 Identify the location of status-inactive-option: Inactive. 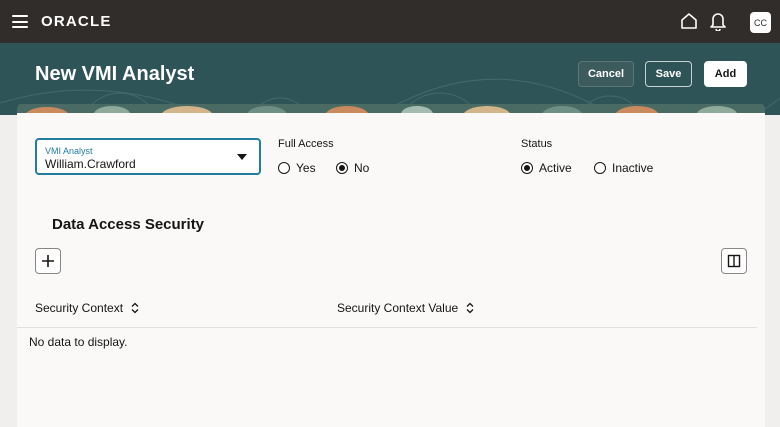
(623, 168).